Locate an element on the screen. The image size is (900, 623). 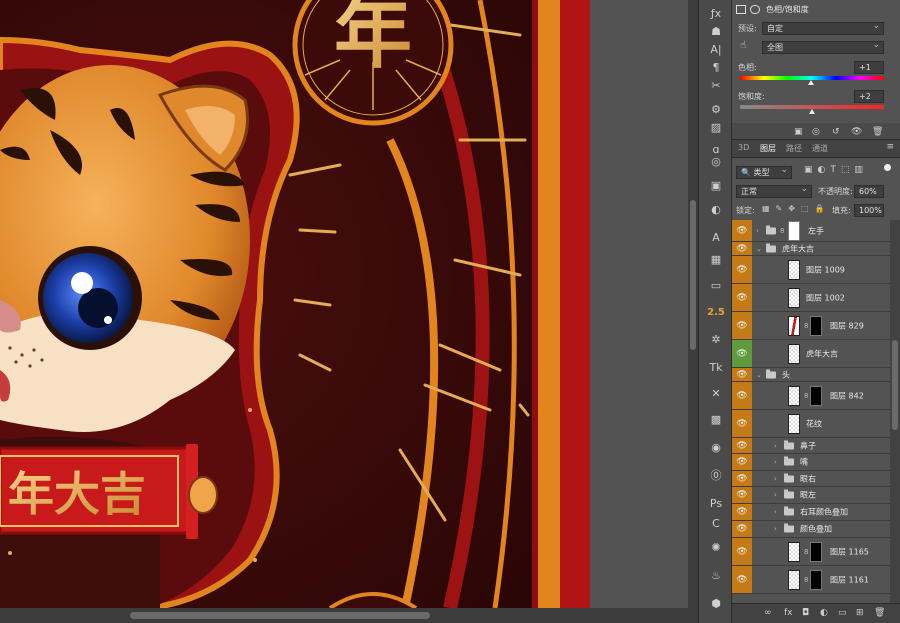
tool-button: 2.5 is located at coordinates (716, 313).